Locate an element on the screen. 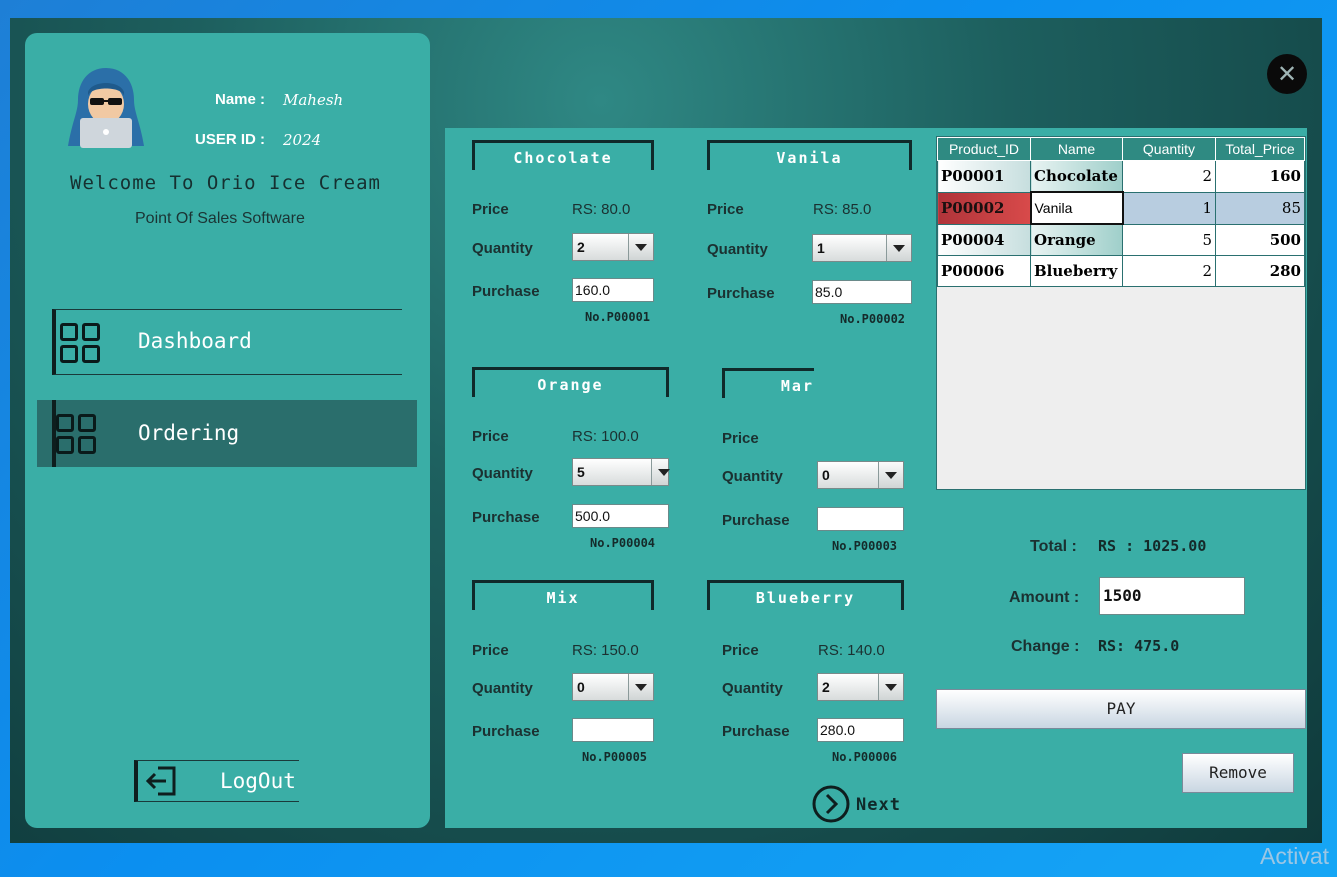 The width and height of the screenshot is (1337, 877). remove-button: Remove is located at coordinates (1238, 773).